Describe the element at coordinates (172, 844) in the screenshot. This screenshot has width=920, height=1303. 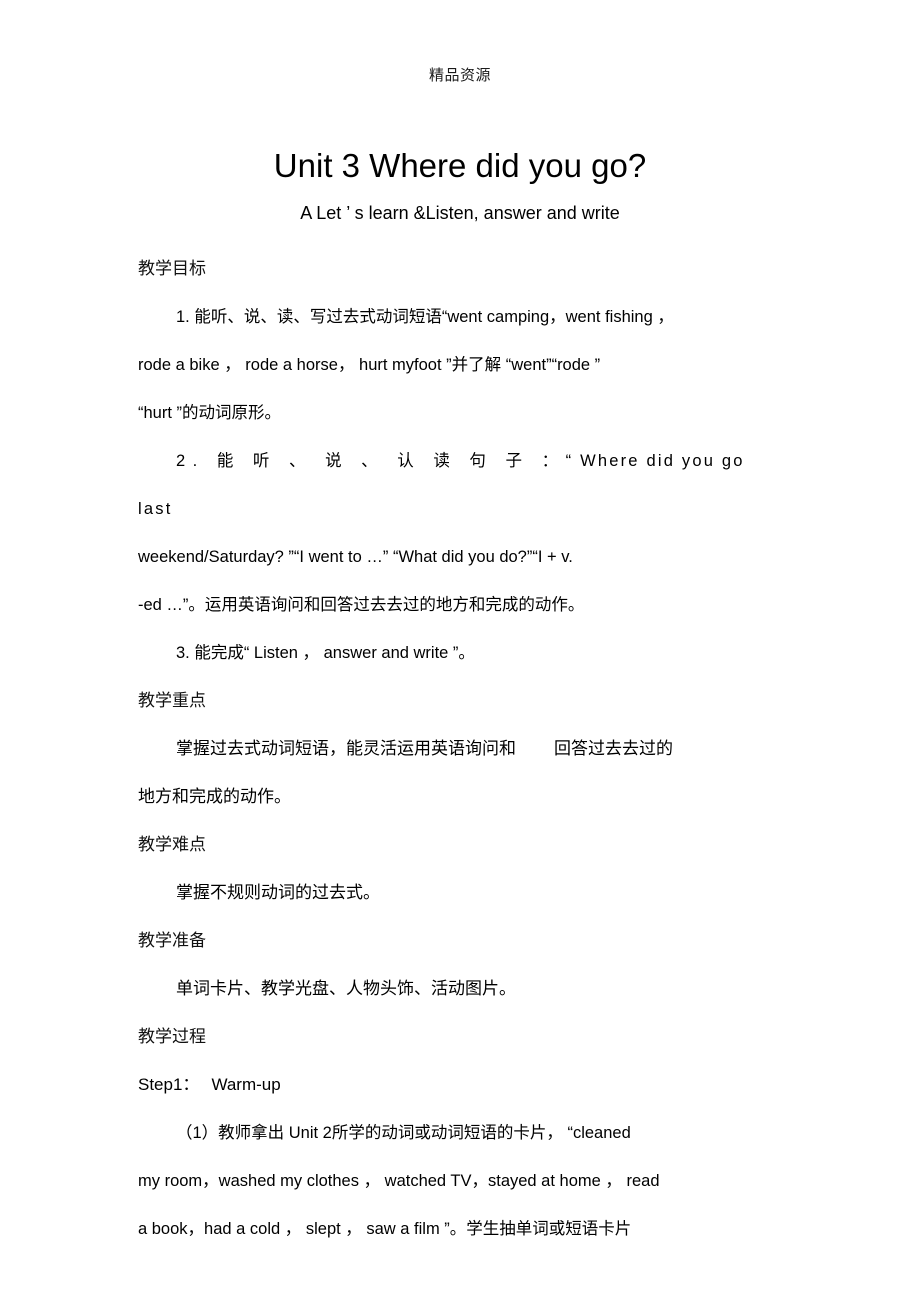
I see `section-heading-difficulties: 教学难点` at that location.